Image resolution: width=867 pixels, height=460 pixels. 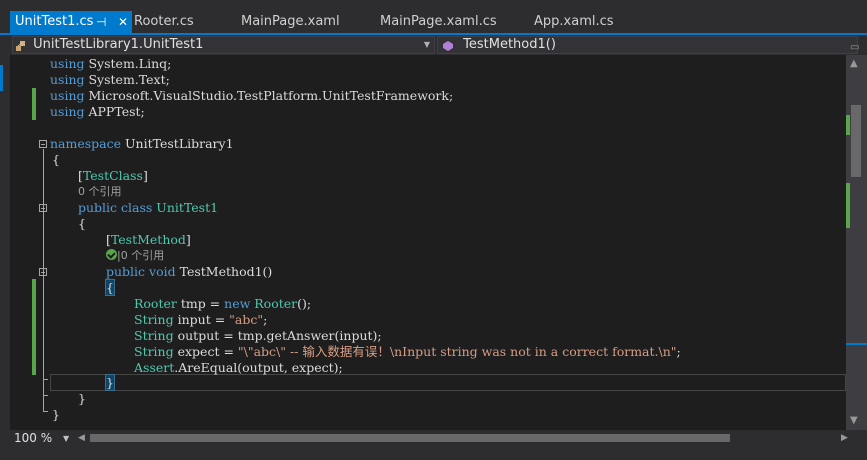 I want to click on code-line: Assert.AreEqual(output, expect);, so click(x=238, y=368).